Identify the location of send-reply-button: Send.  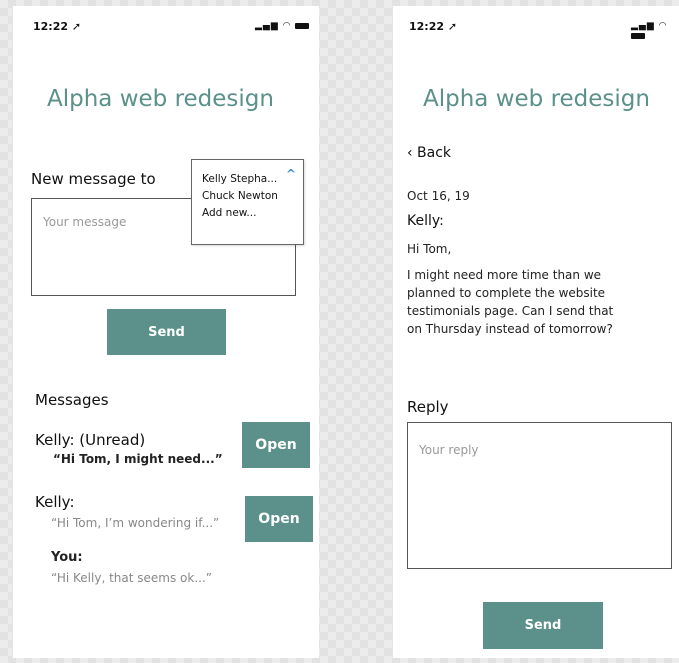
(543, 625).